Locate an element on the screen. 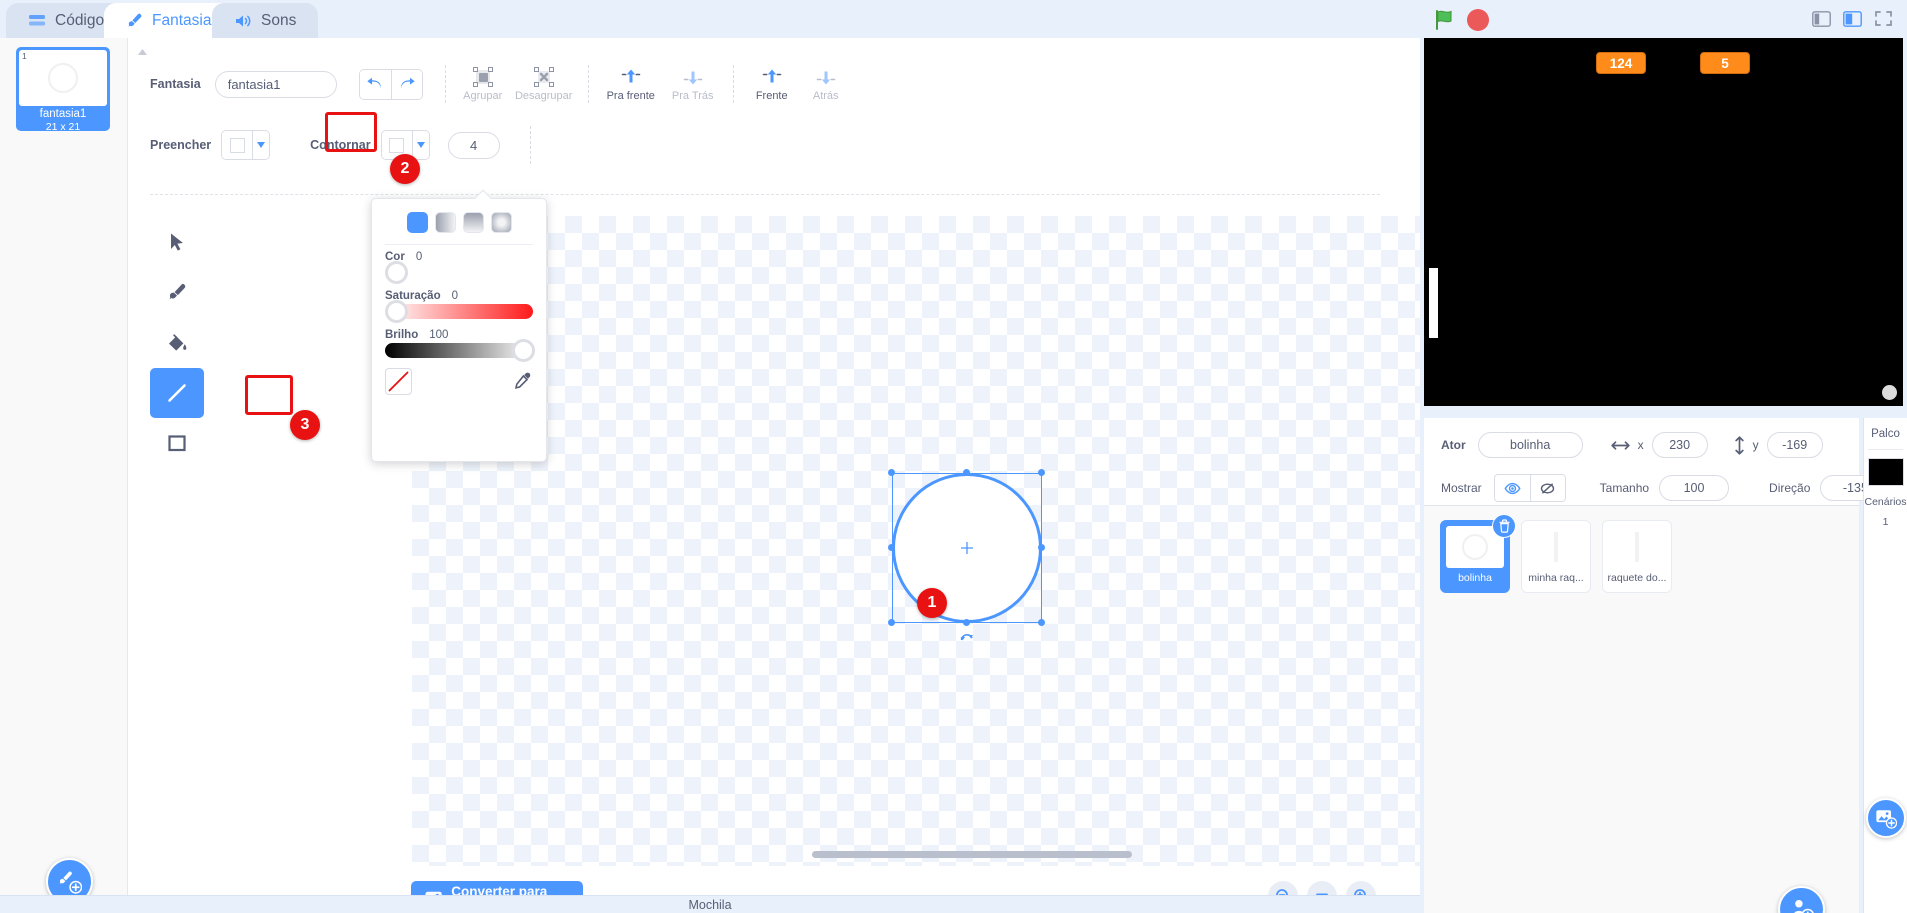 Image resolution: width=1907 pixels, height=913 pixels. sprite-name-input is located at coordinates (1530, 445).